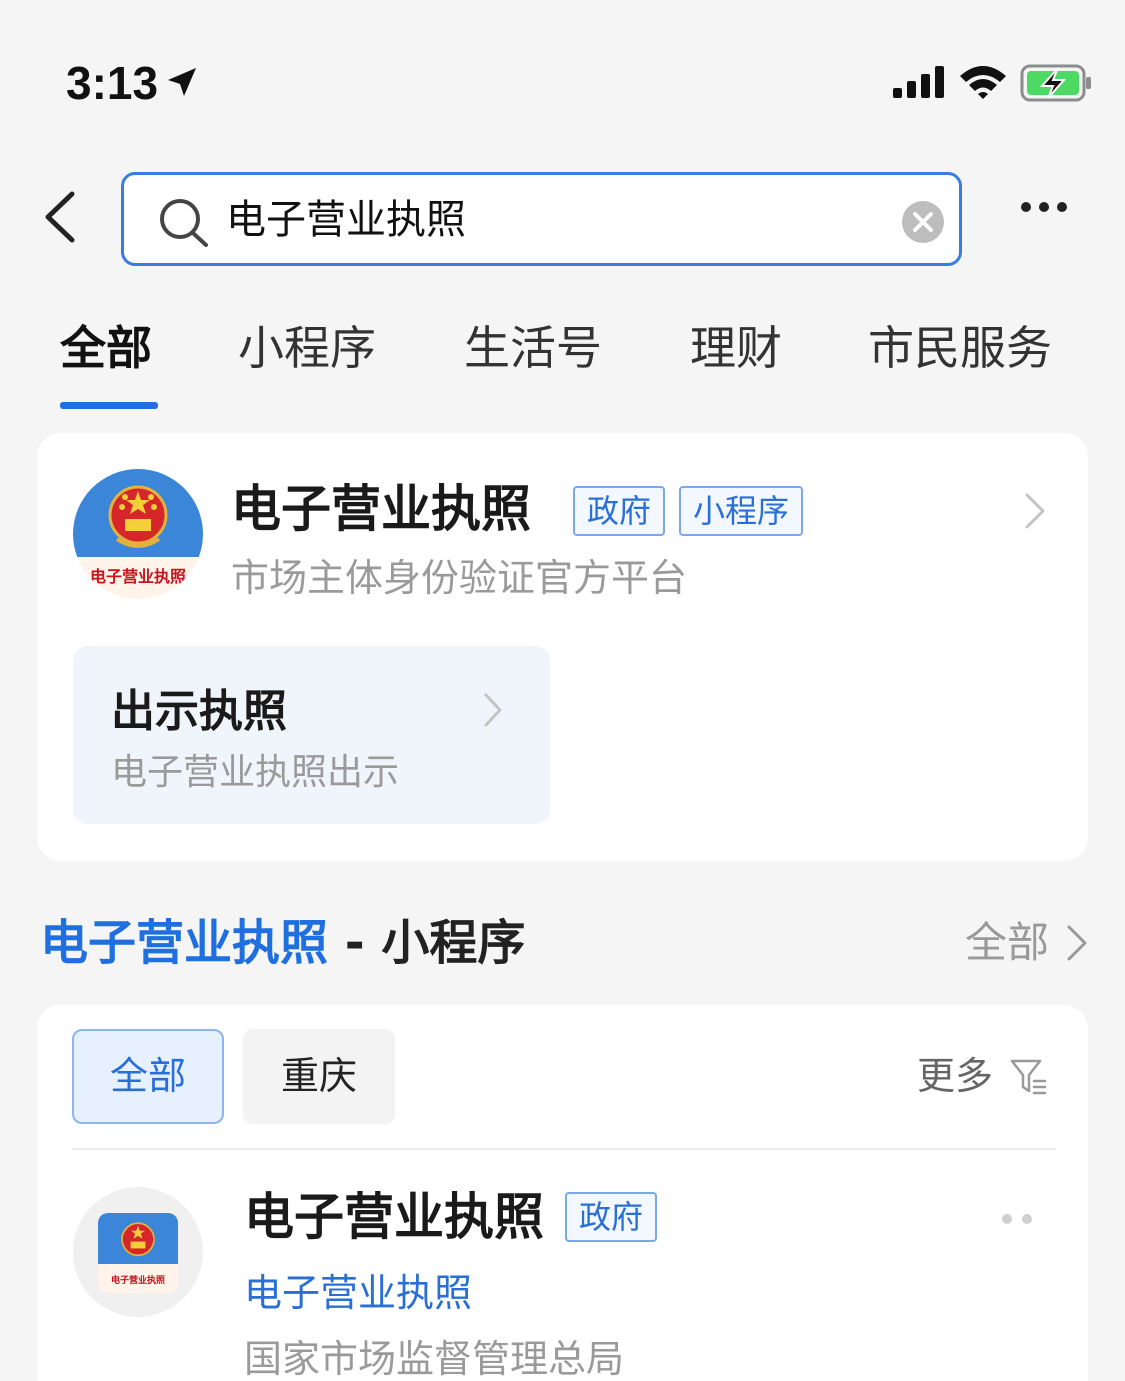  I want to click on status-bar: 3:13, so click(562, 75).